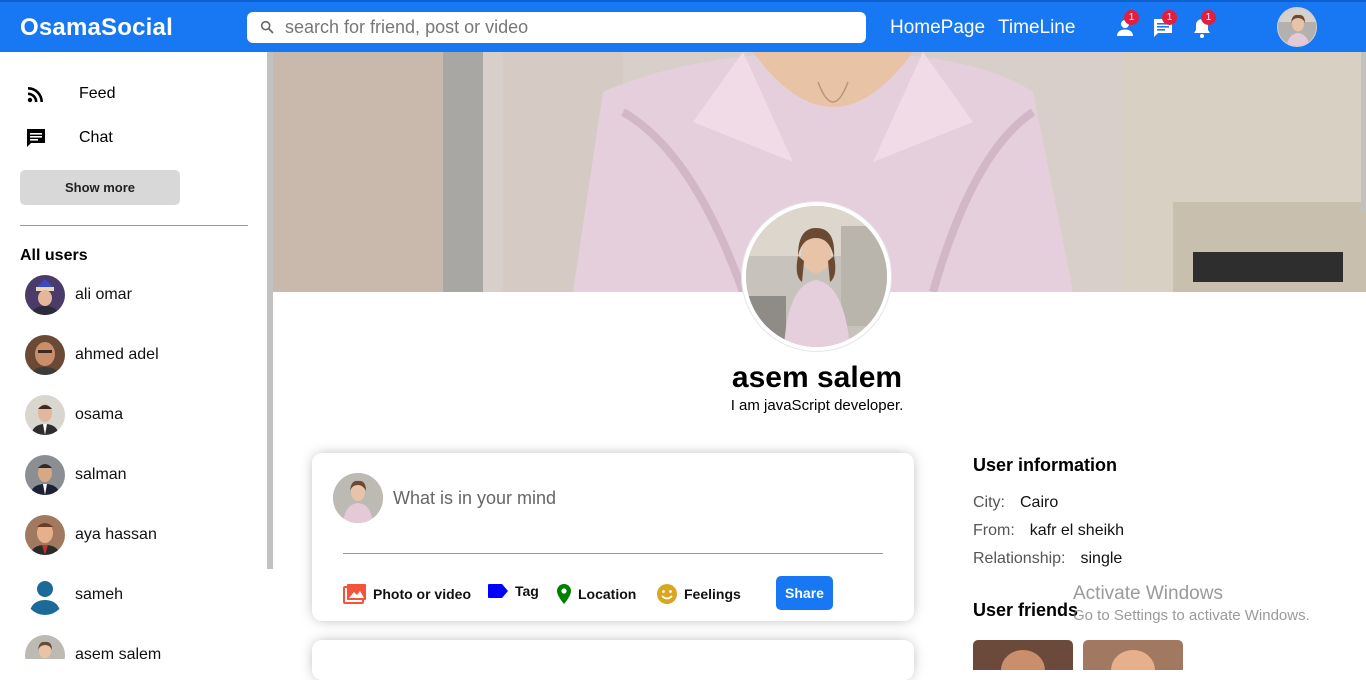 The image size is (1366, 680). What do you see at coordinates (96, 28) in the screenshot?
I see `app-logo: OsamaSocial` at bounding box center [96, 28].